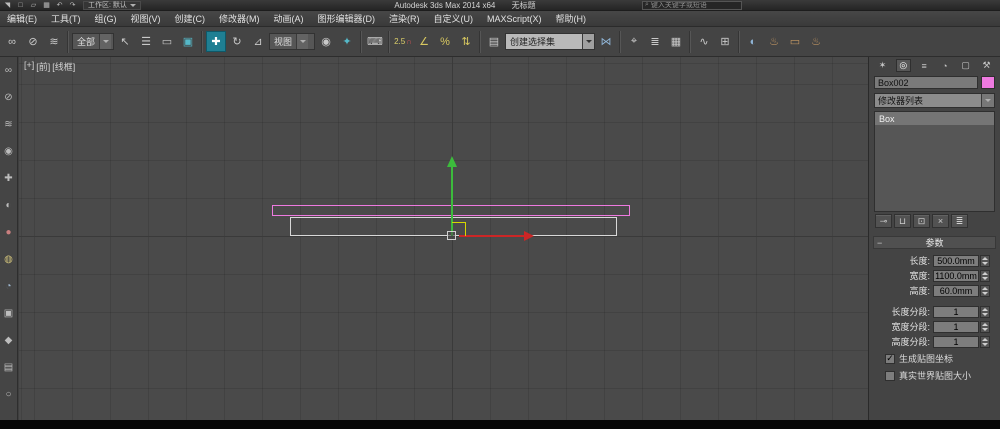 The width and height of the screenshot is (1000, 429). What do you see at coordinates (326, 41) in the screenshot?
I see `use-pivot-point-button: ◉` at bounding box center [326, 41].